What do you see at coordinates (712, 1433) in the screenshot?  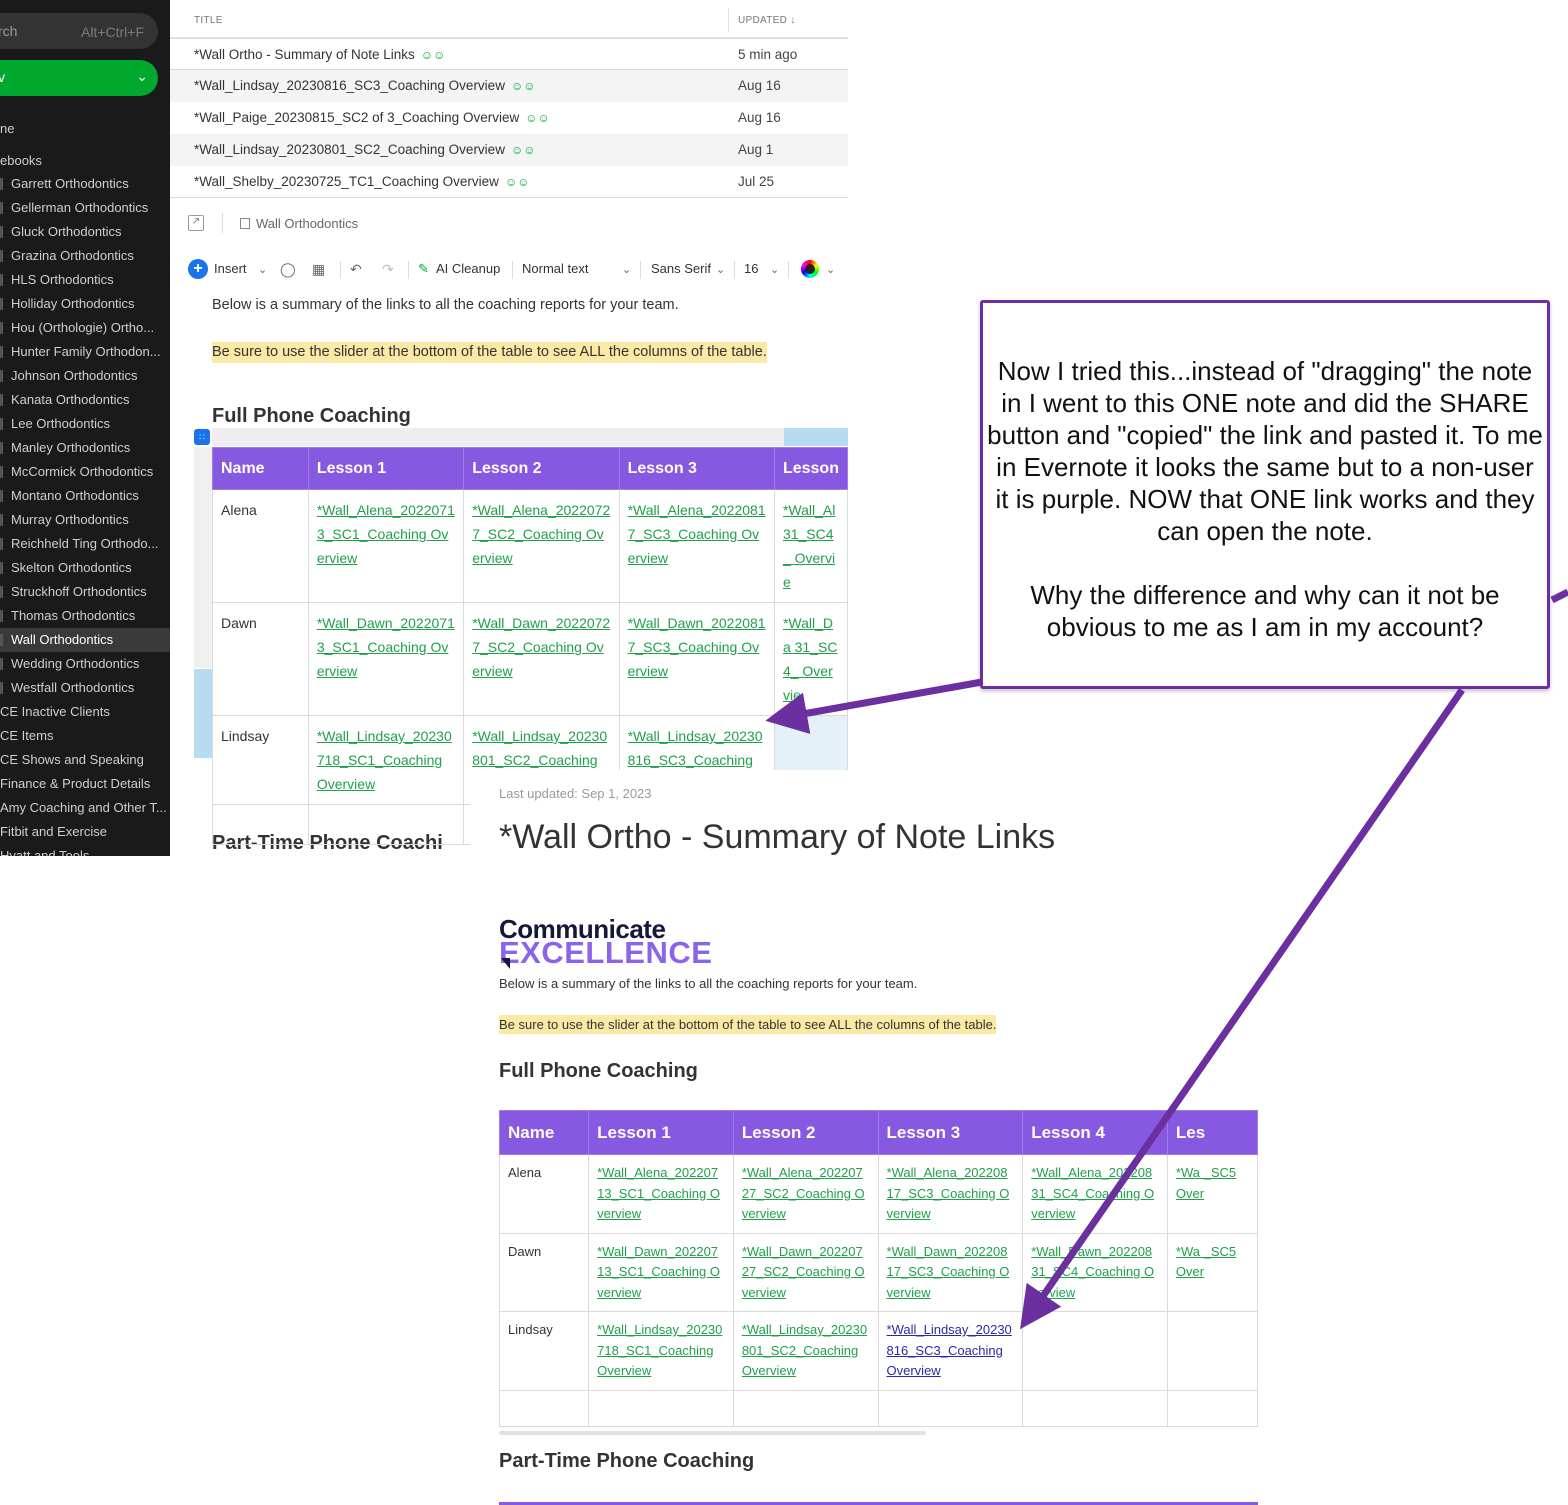 I see `table-horizontal-scrollbar` at bounding box center [712, 1433].